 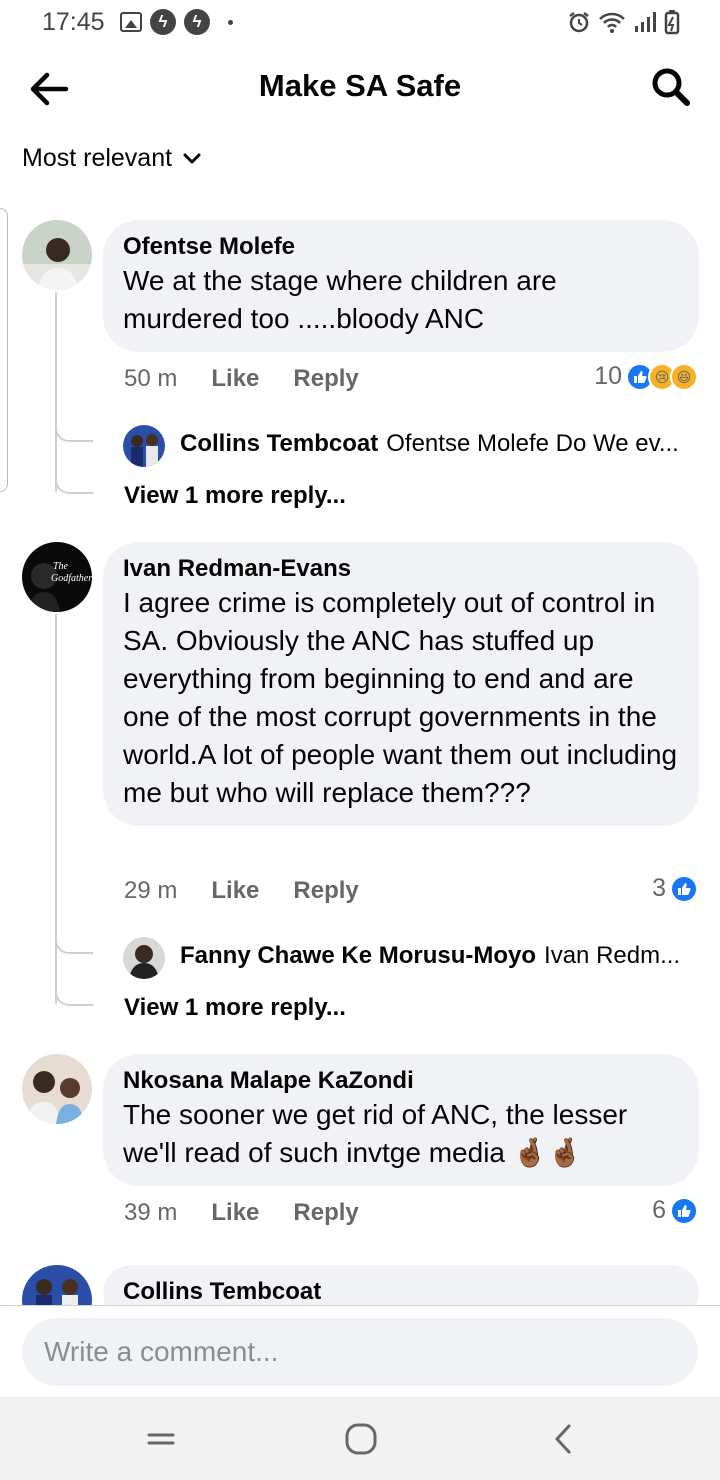 What do you see at coordinates (131, 22) in the screenshot?
I see `image-icon` at bounding box center [131, 22].